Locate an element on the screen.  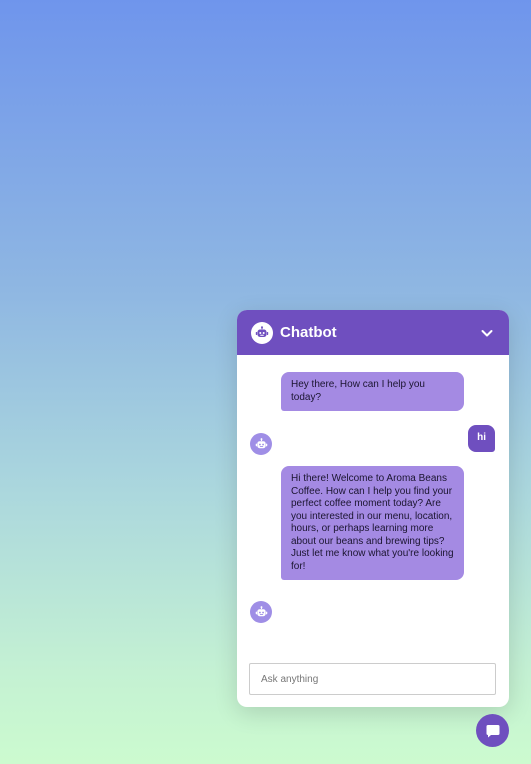
message-input is located at coordinates (372, 679).